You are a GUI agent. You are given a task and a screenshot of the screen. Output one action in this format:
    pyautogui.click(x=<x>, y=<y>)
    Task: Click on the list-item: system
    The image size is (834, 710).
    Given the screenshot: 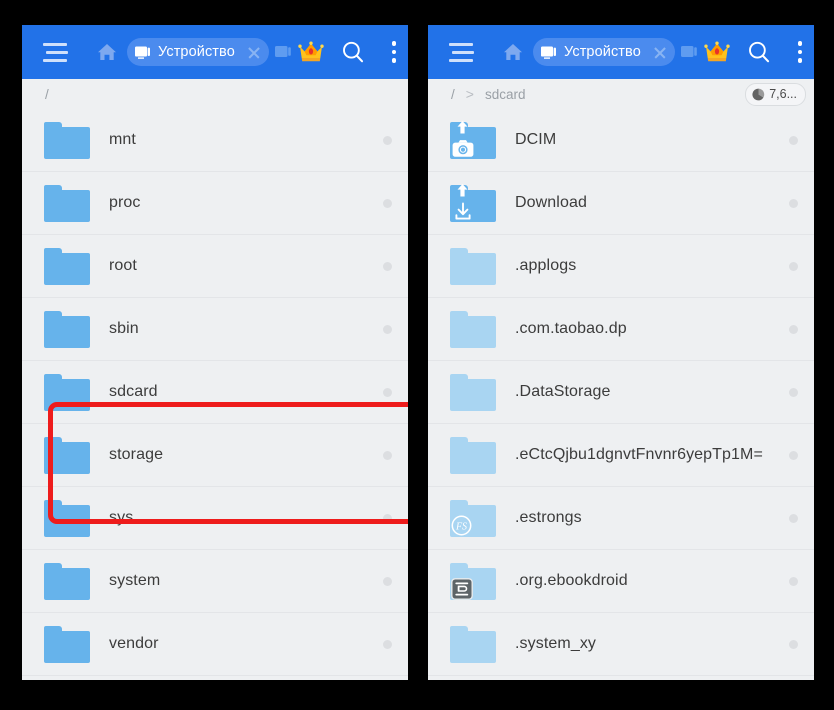 What is the action you would take?
    pyautogui.click(x=215, y=581)
    